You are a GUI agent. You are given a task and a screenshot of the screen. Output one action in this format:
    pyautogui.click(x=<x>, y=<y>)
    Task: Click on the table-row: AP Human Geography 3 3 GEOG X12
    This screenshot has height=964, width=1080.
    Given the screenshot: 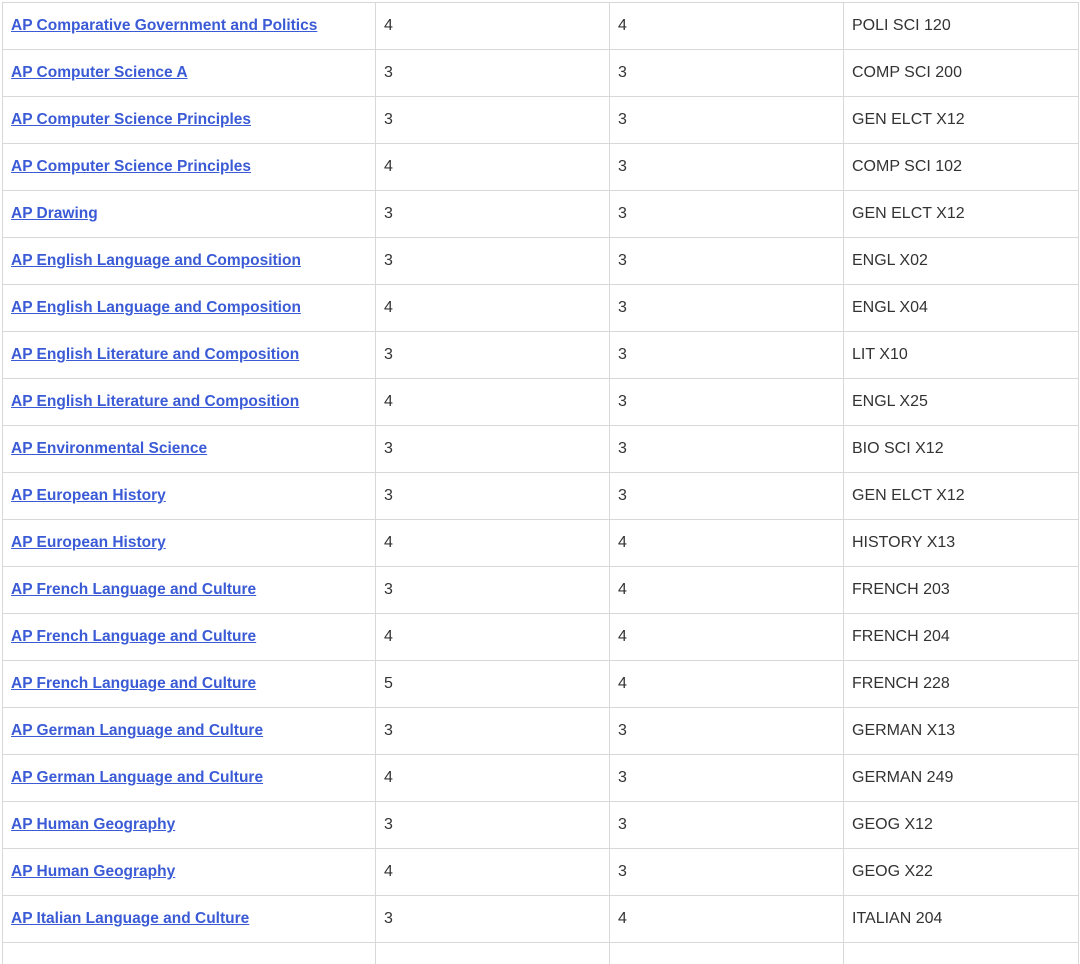 What is the action you would take?
    pyautogui.click(x=540, y=825)
    